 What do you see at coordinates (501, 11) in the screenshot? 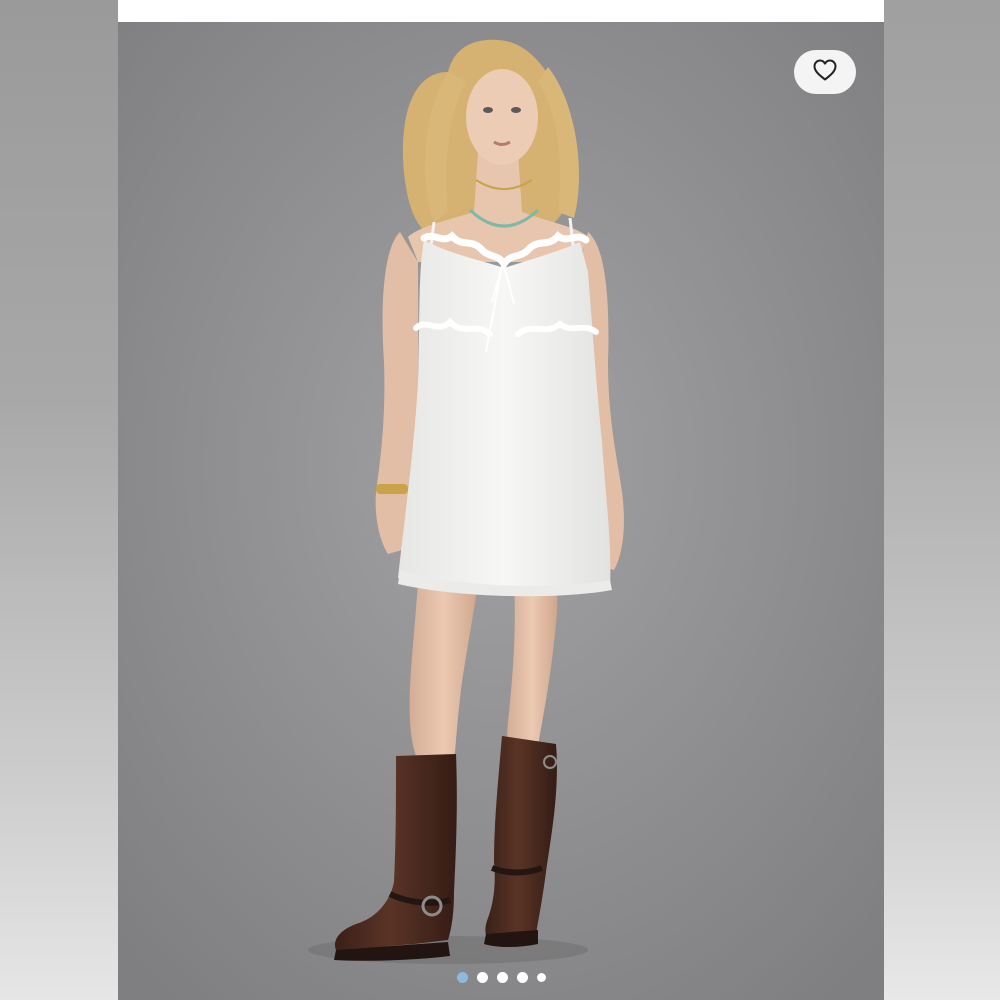
I see `top-white-strip` at bounding box center [501, 11].